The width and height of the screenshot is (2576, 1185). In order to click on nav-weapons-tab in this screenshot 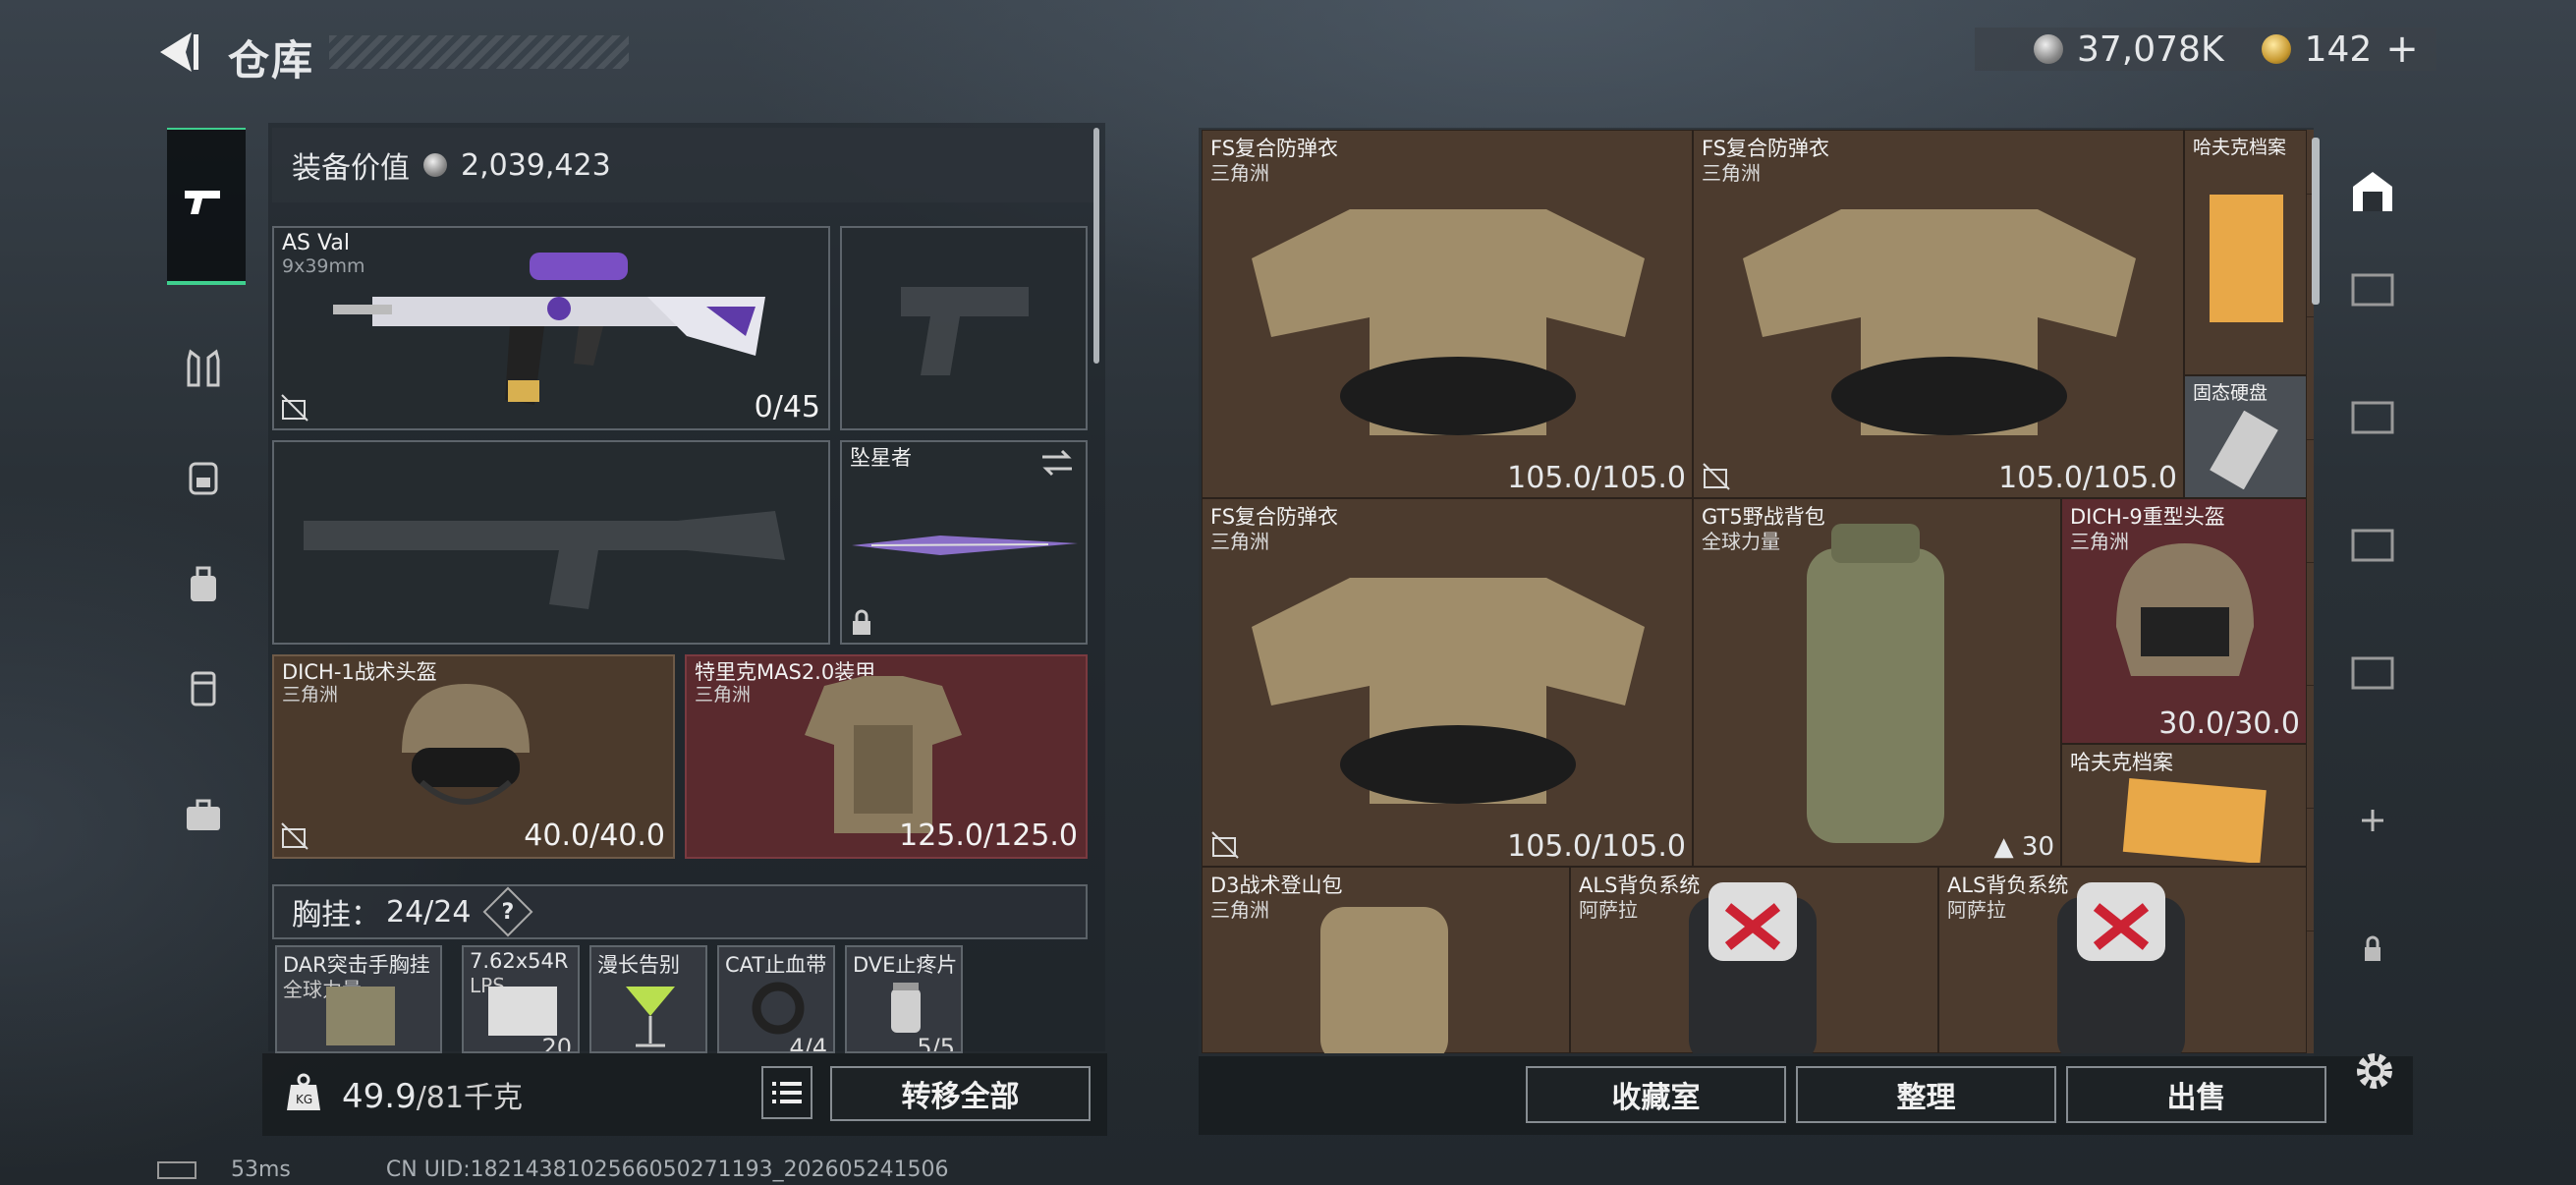, I will do `click(203, 201)`.